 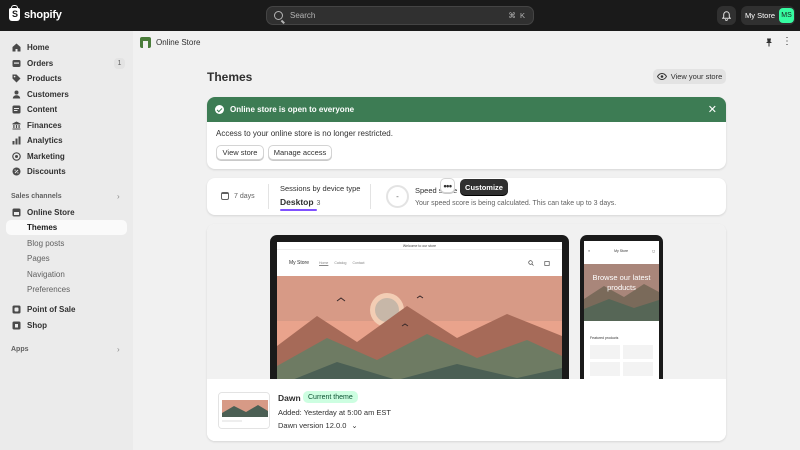 I want to click on tag-icon, so click(x=16, y=78).